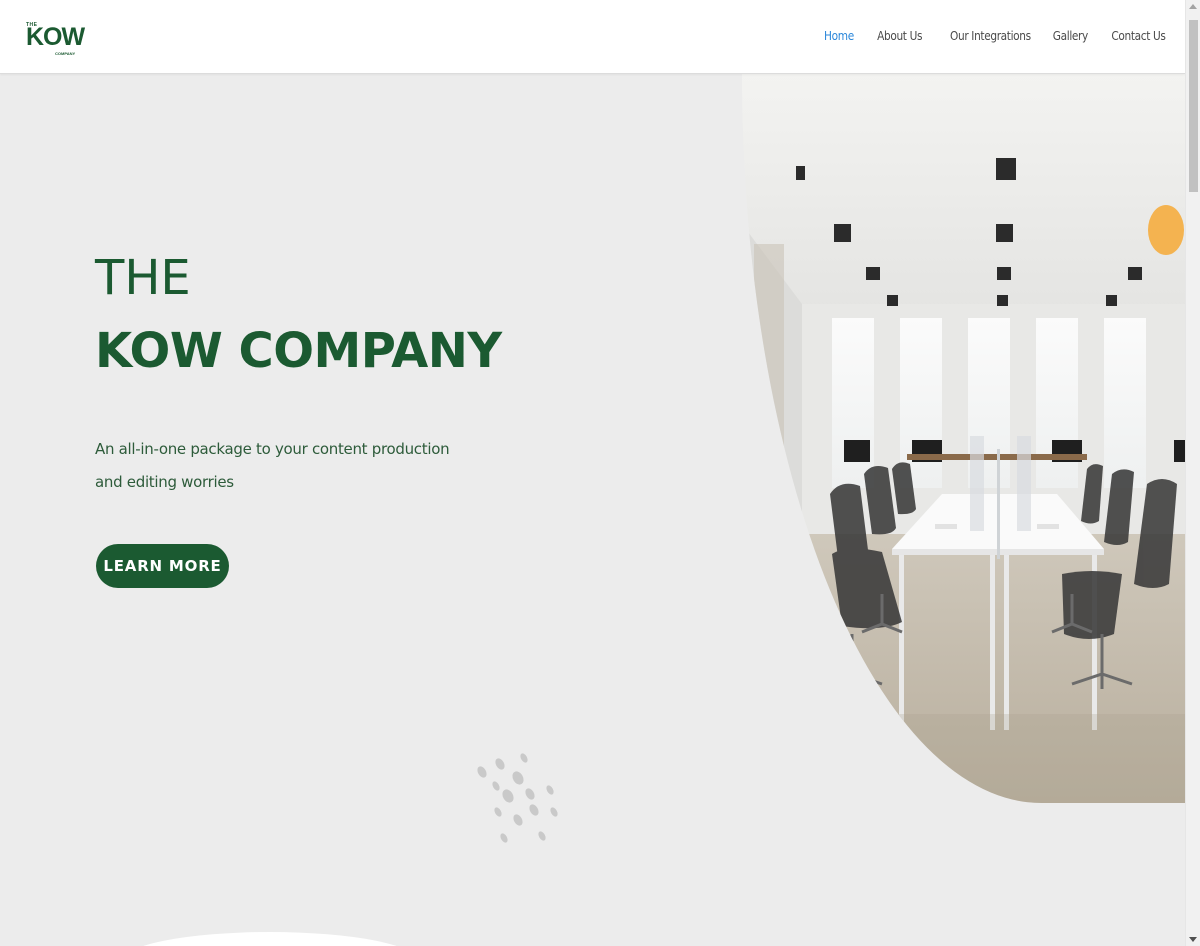 This screenshot has height=946, width=1200. I want to click on decorative-bottom-curve, so click(270, 939).